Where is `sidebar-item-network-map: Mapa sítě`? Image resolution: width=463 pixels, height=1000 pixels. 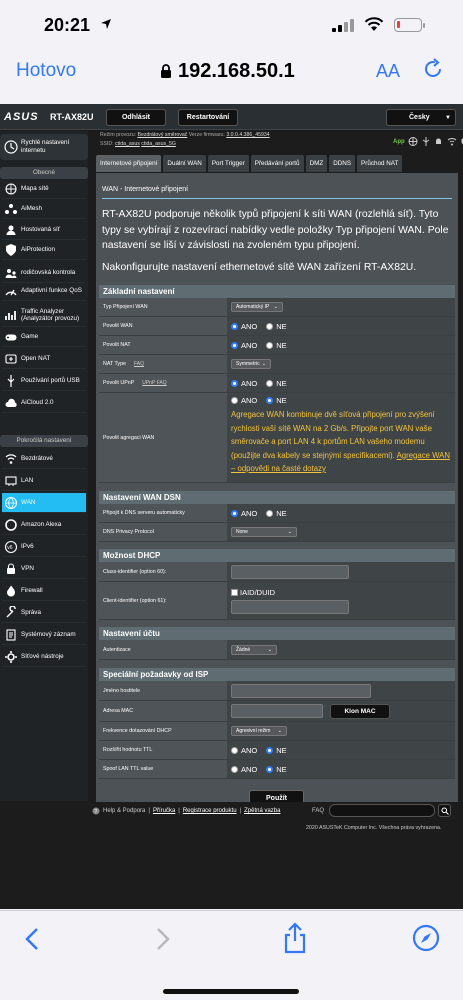
sidebar-item-network-map: Mapa sítě is located at coordinates (44, 189).